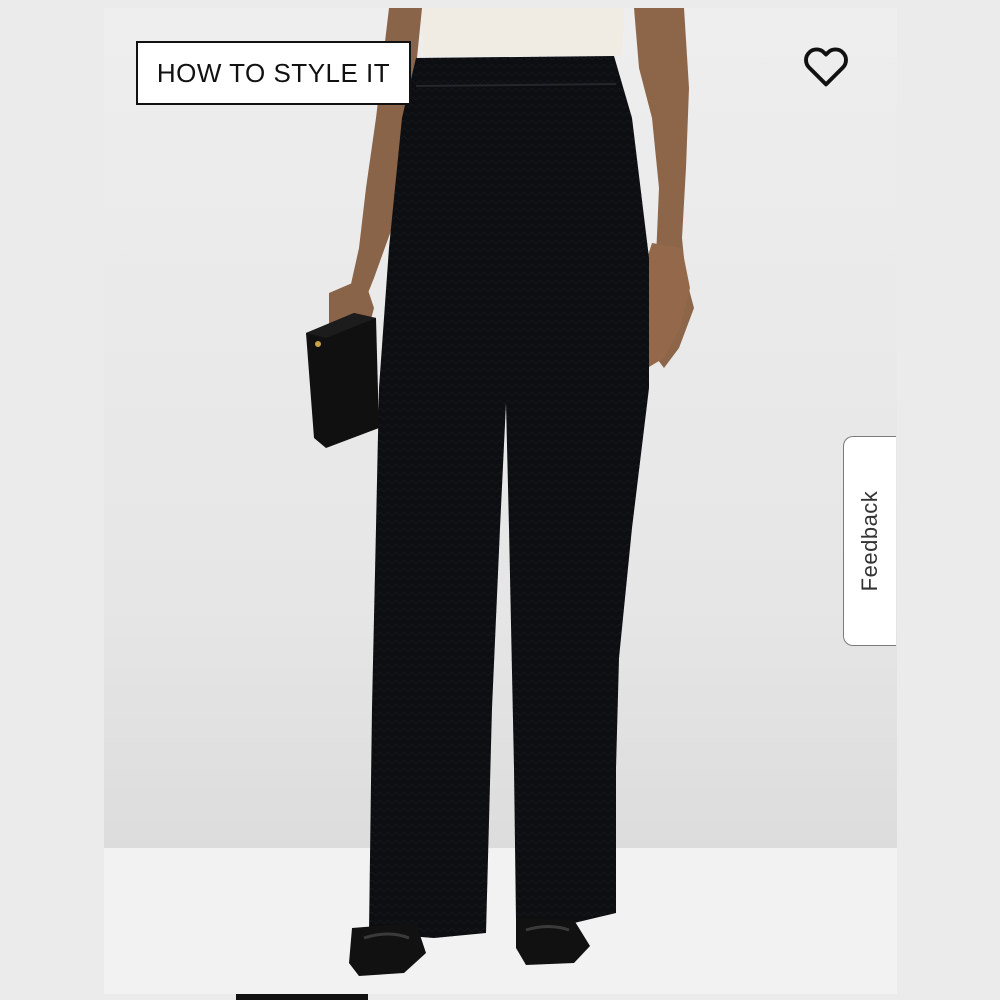 The width and height of the screenshot is (1000, 1000). What do you see at coordinates (521, 32) in the screenshot?
I see `white-top` at bounding box center [521, 32].